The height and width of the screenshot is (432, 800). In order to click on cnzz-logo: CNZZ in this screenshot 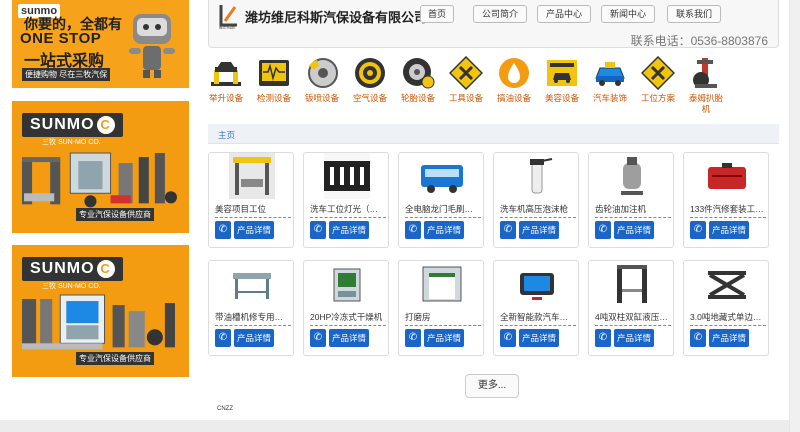, I will do `click(225, 409)`.